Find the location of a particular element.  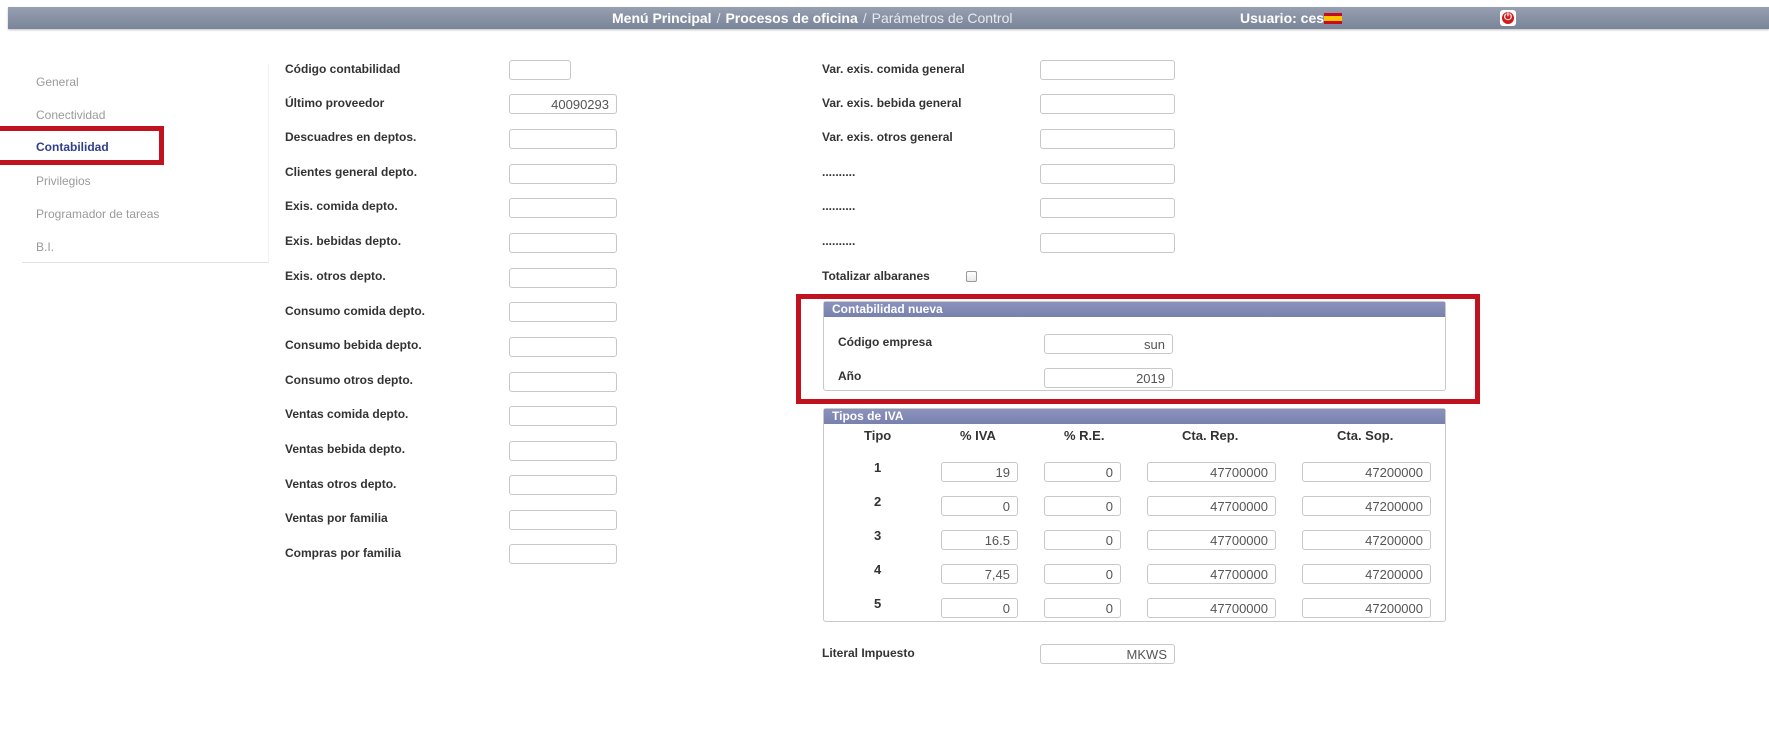

field-label: Consumo otros depto. is located at coordinates (349, 380).